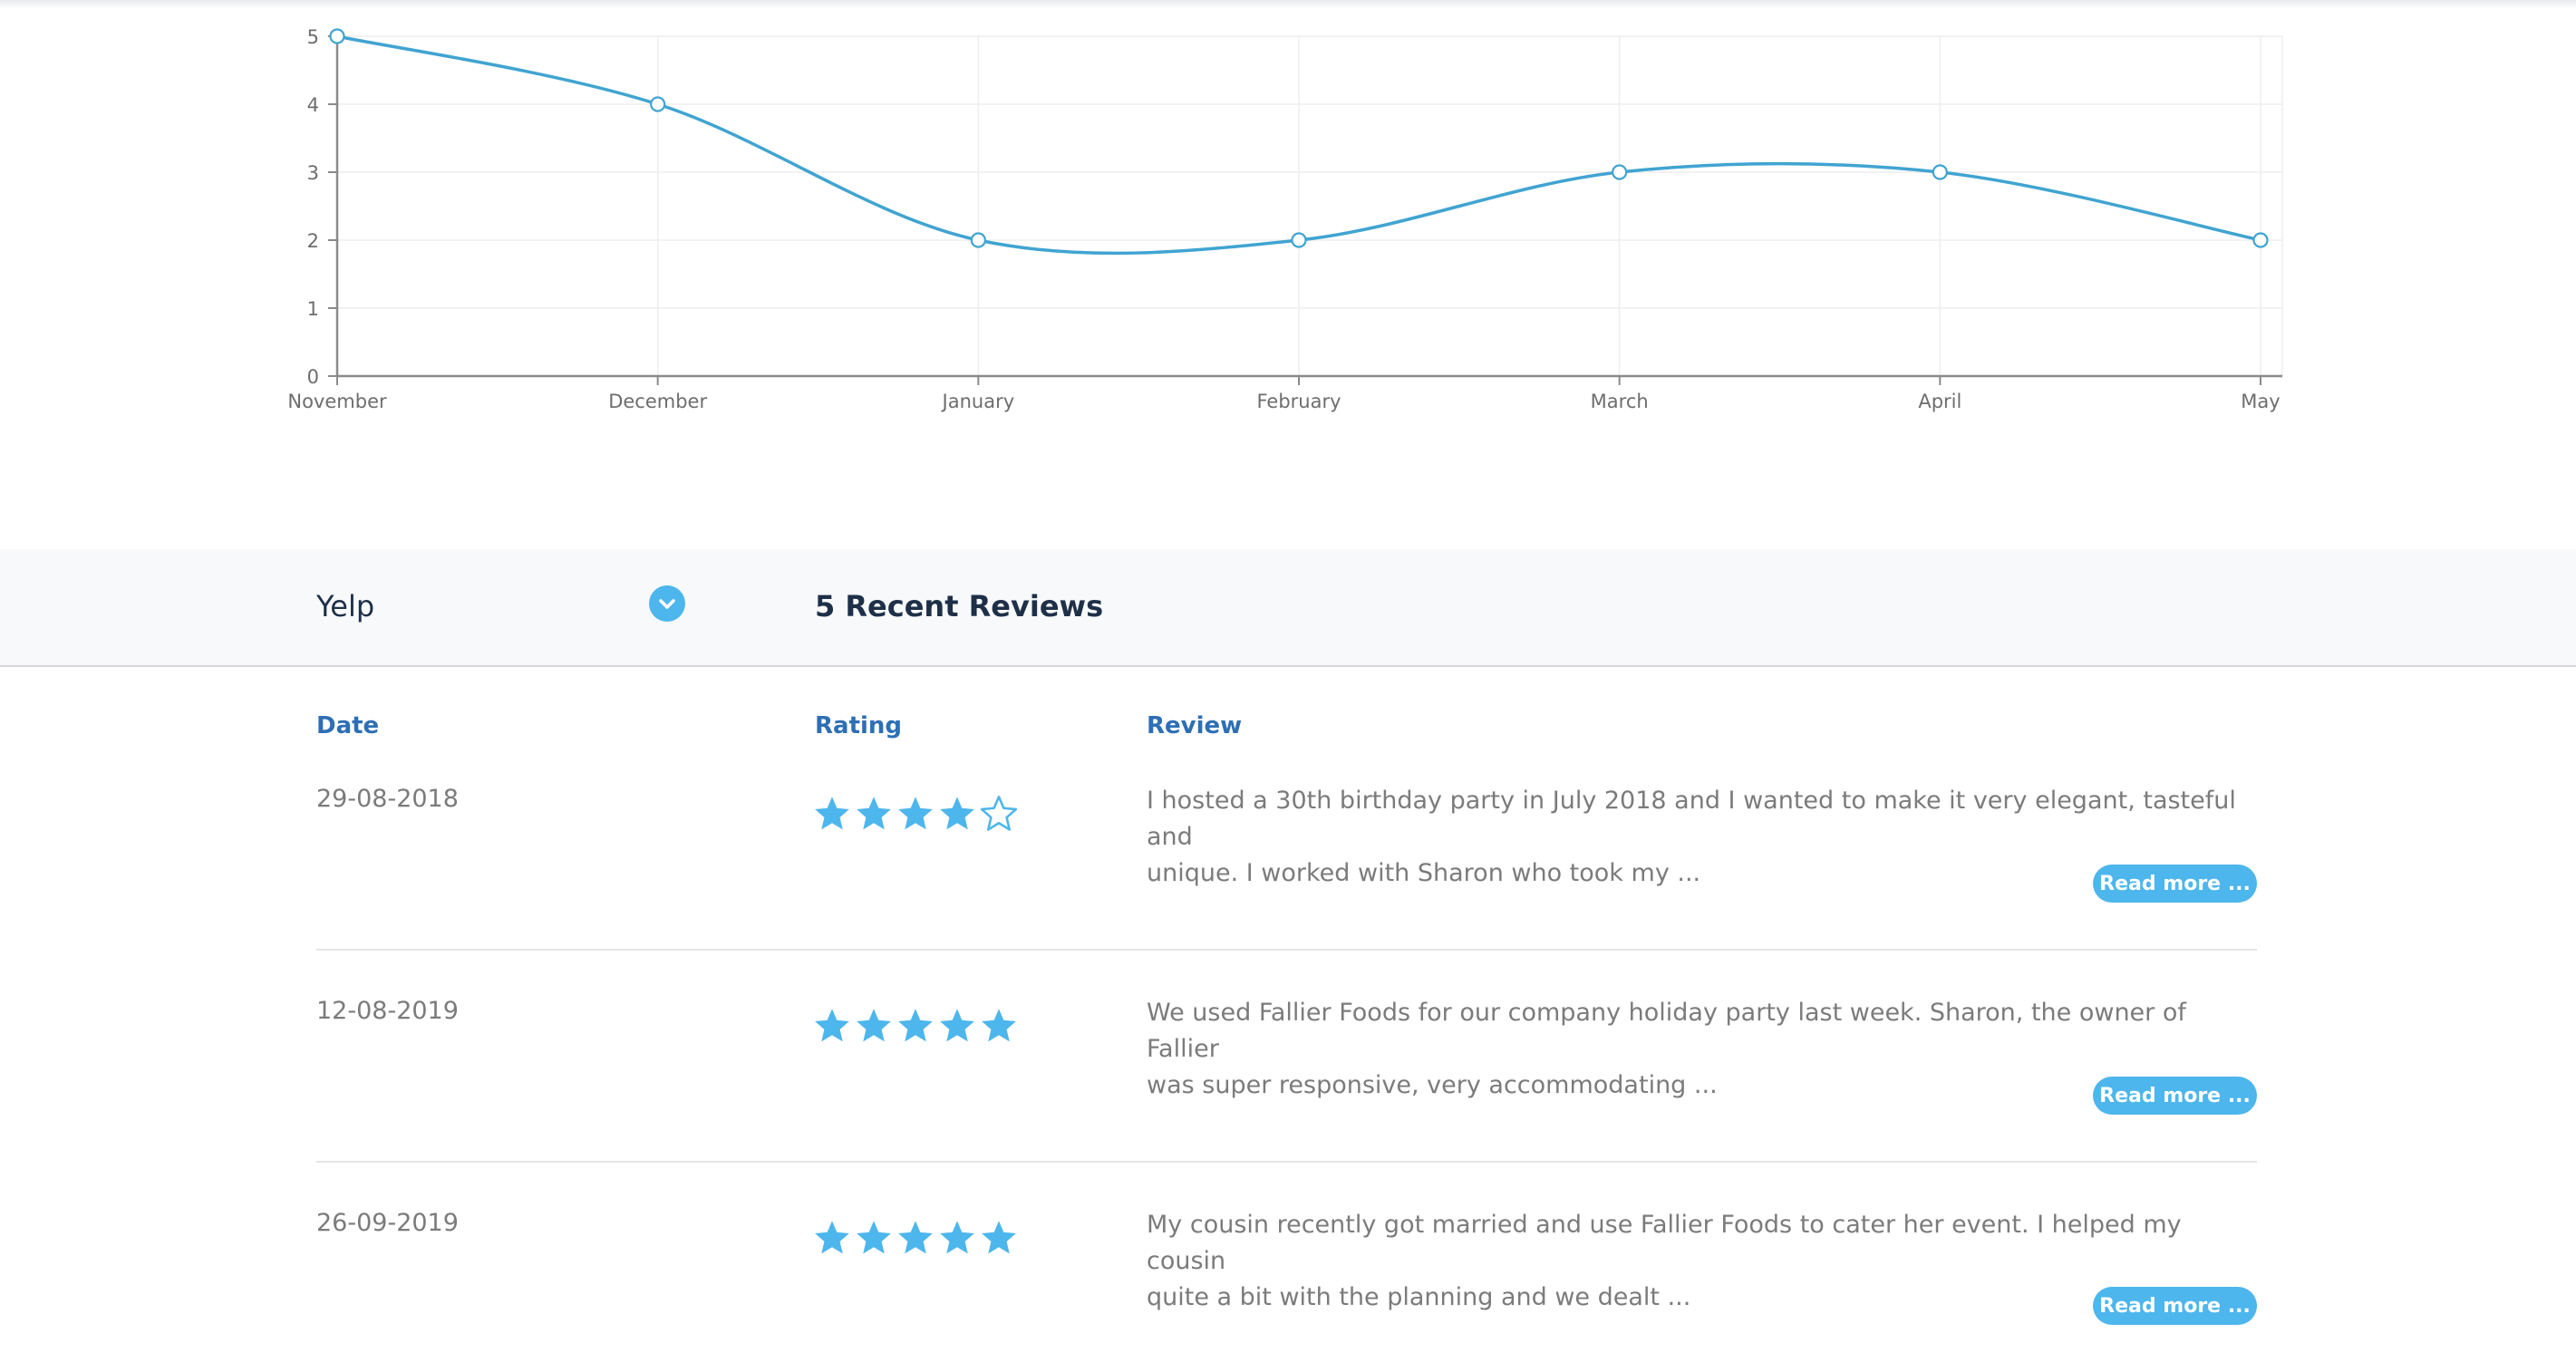 The image size is (2576, 1372). What do you see at coordinates (1939, 401) in the screenshot?
I see `x-tick-label: April` at bounding box center [1939, 401].